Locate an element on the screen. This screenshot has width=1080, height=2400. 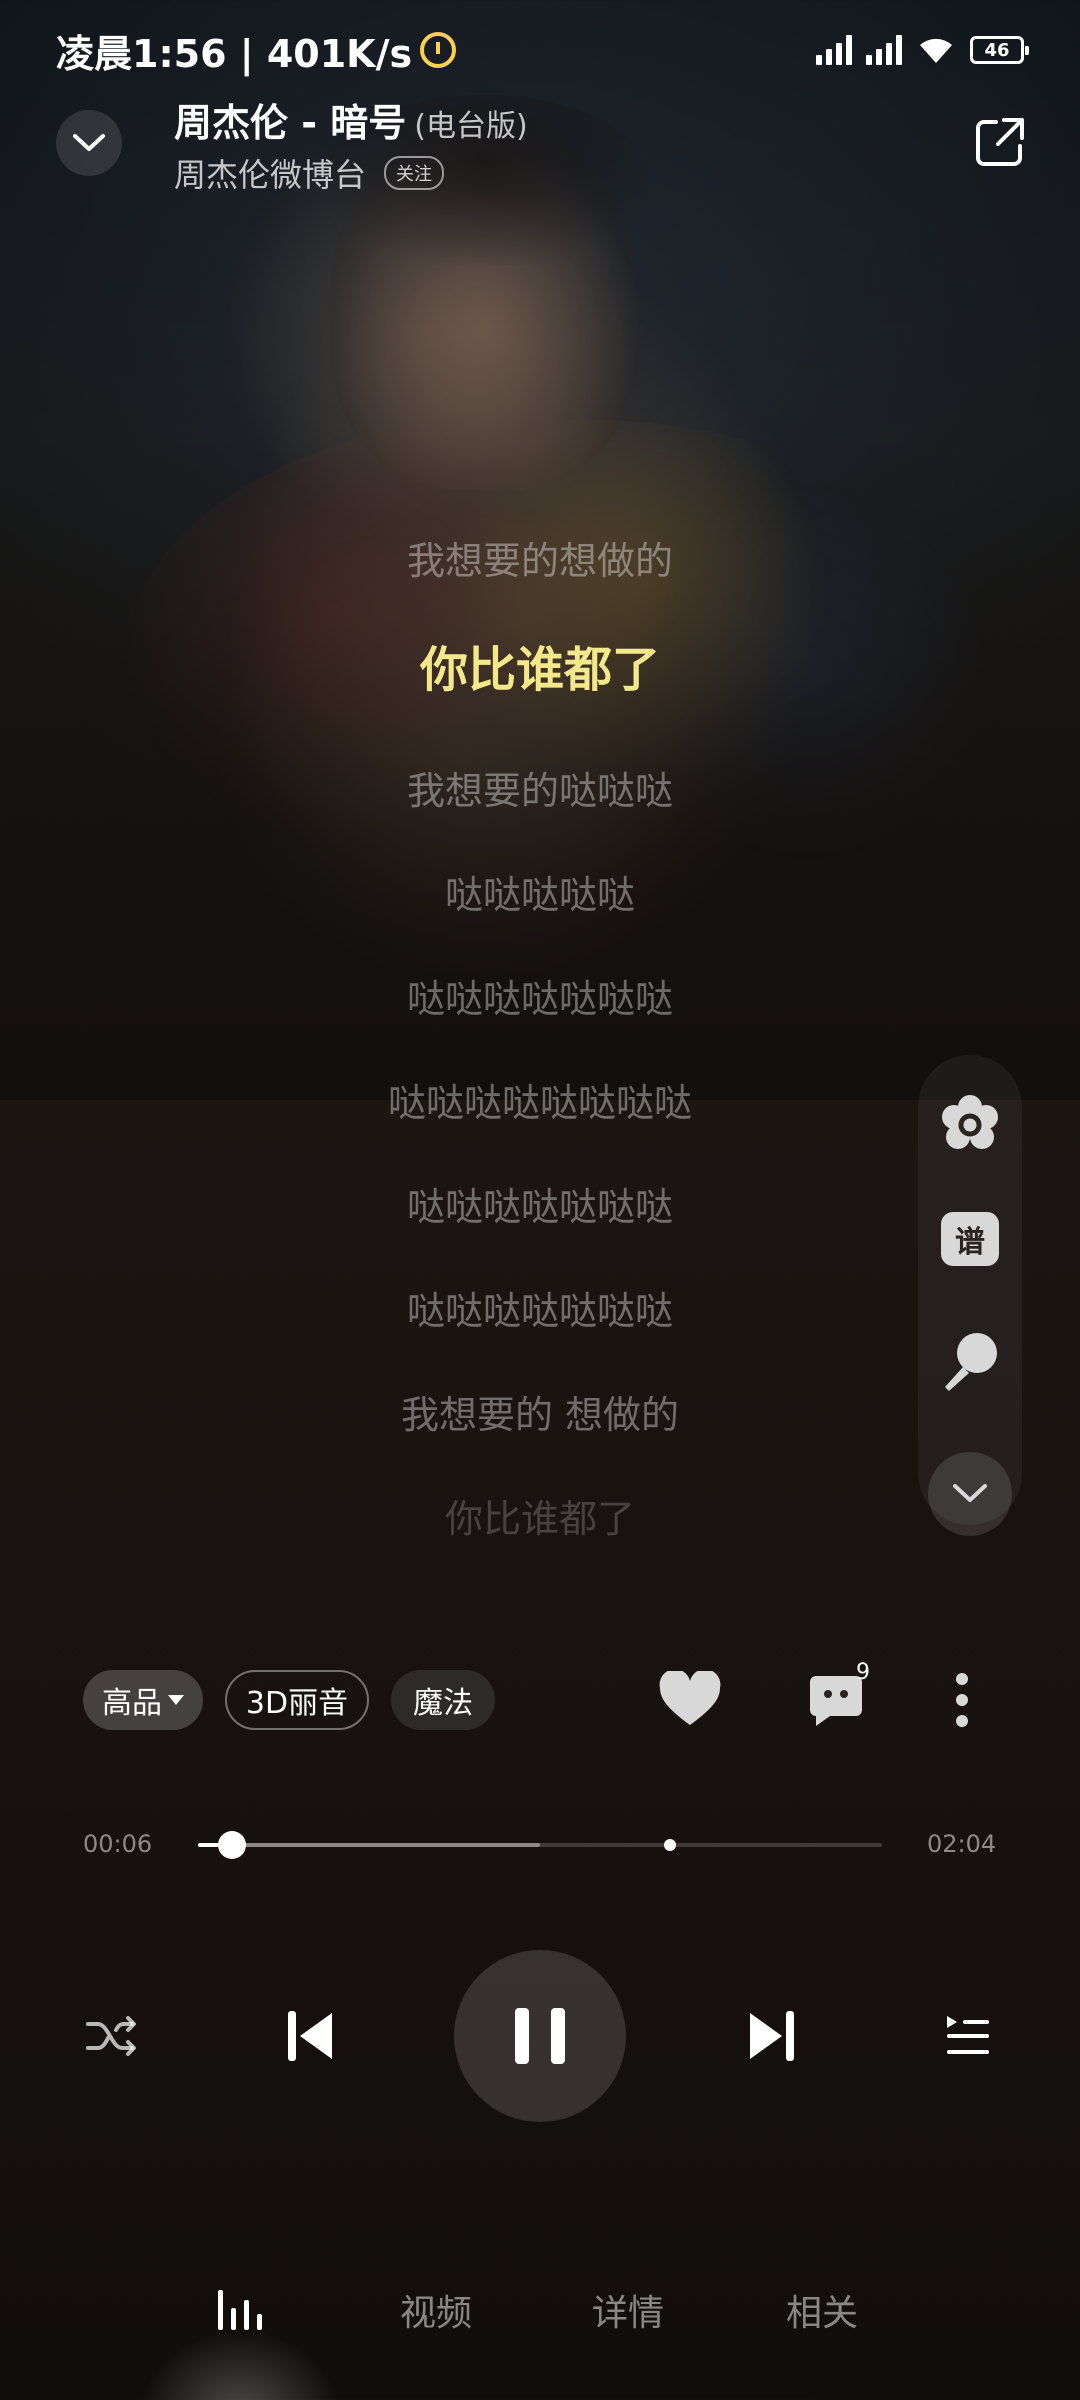
skip-previous-icon is located at coordinates (310, 2036).